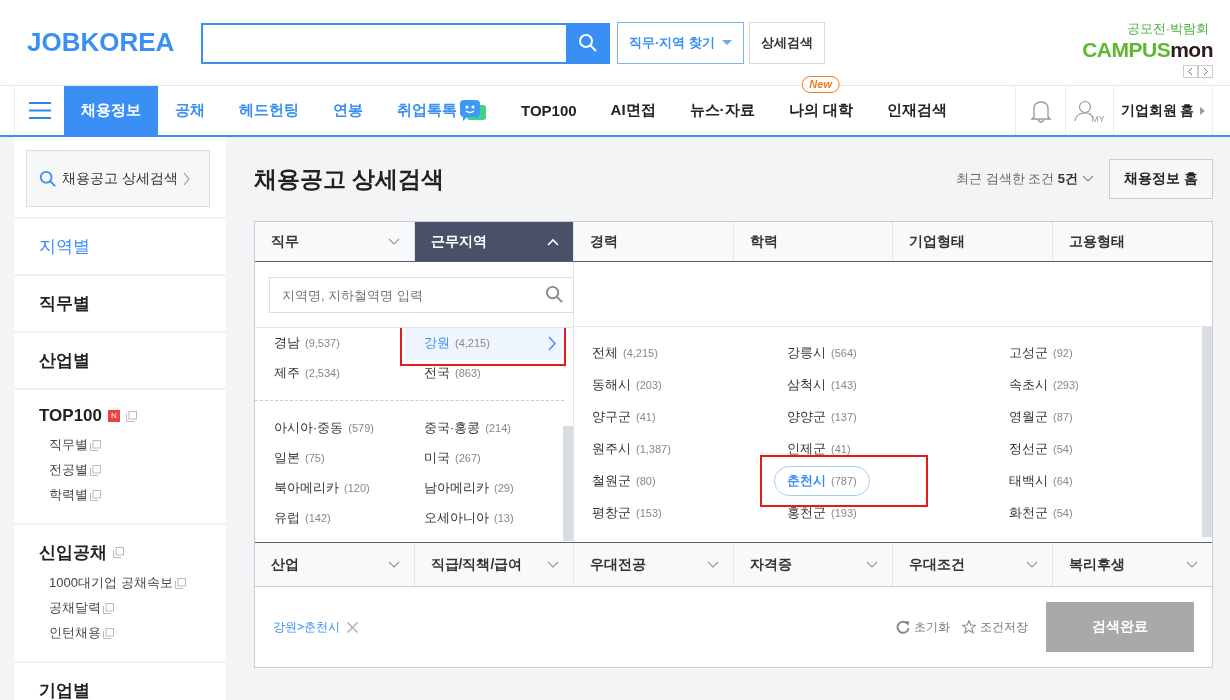 This screenshot has width=1230, height=700. Describe the element at coordinates (350, 179) in the screenshot. I see `page-title: 채용공고 상세검색` at that location.